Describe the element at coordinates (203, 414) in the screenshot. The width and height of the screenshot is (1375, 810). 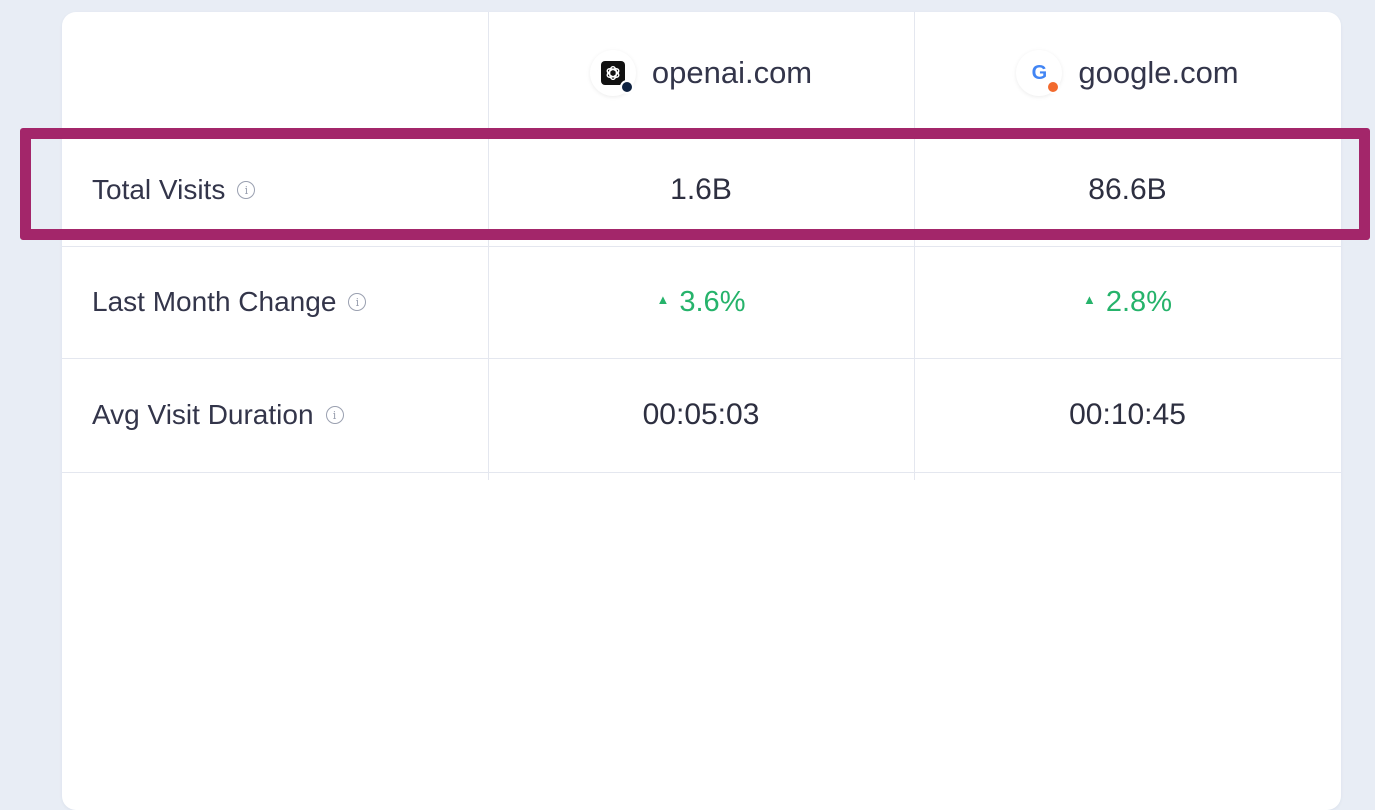
I see `metric-label: Avg Visit Duration` at that location.